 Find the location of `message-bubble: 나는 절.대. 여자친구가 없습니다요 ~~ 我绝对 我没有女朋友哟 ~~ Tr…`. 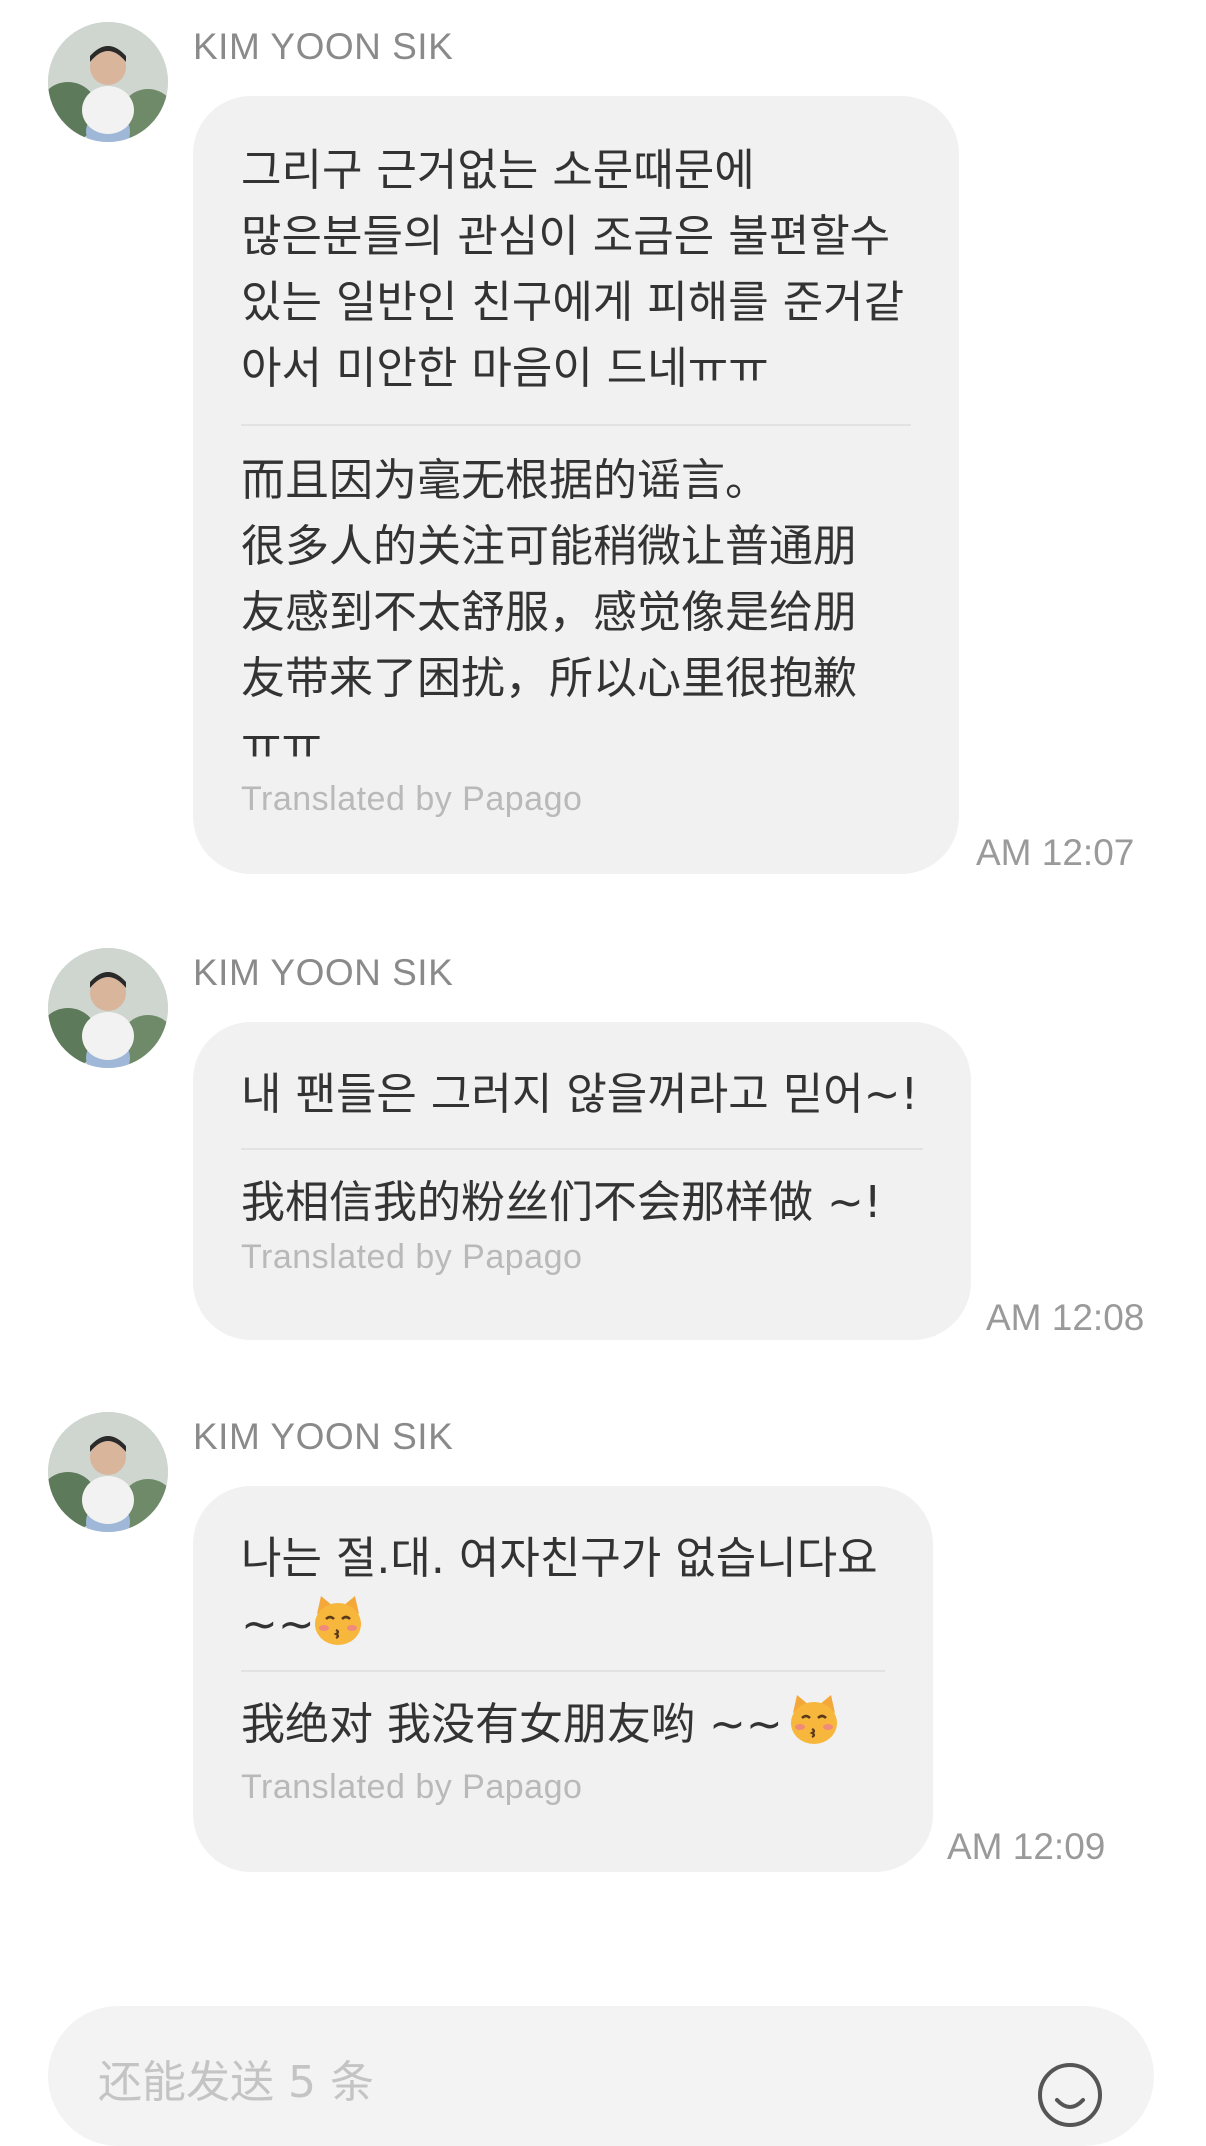

message-bubble: 나는 절.대. 여자친구가 없습니다요 ~~ 我绝对 我没有女朋友哟 ~~ Tr… is located at coordinates (563, 1679).